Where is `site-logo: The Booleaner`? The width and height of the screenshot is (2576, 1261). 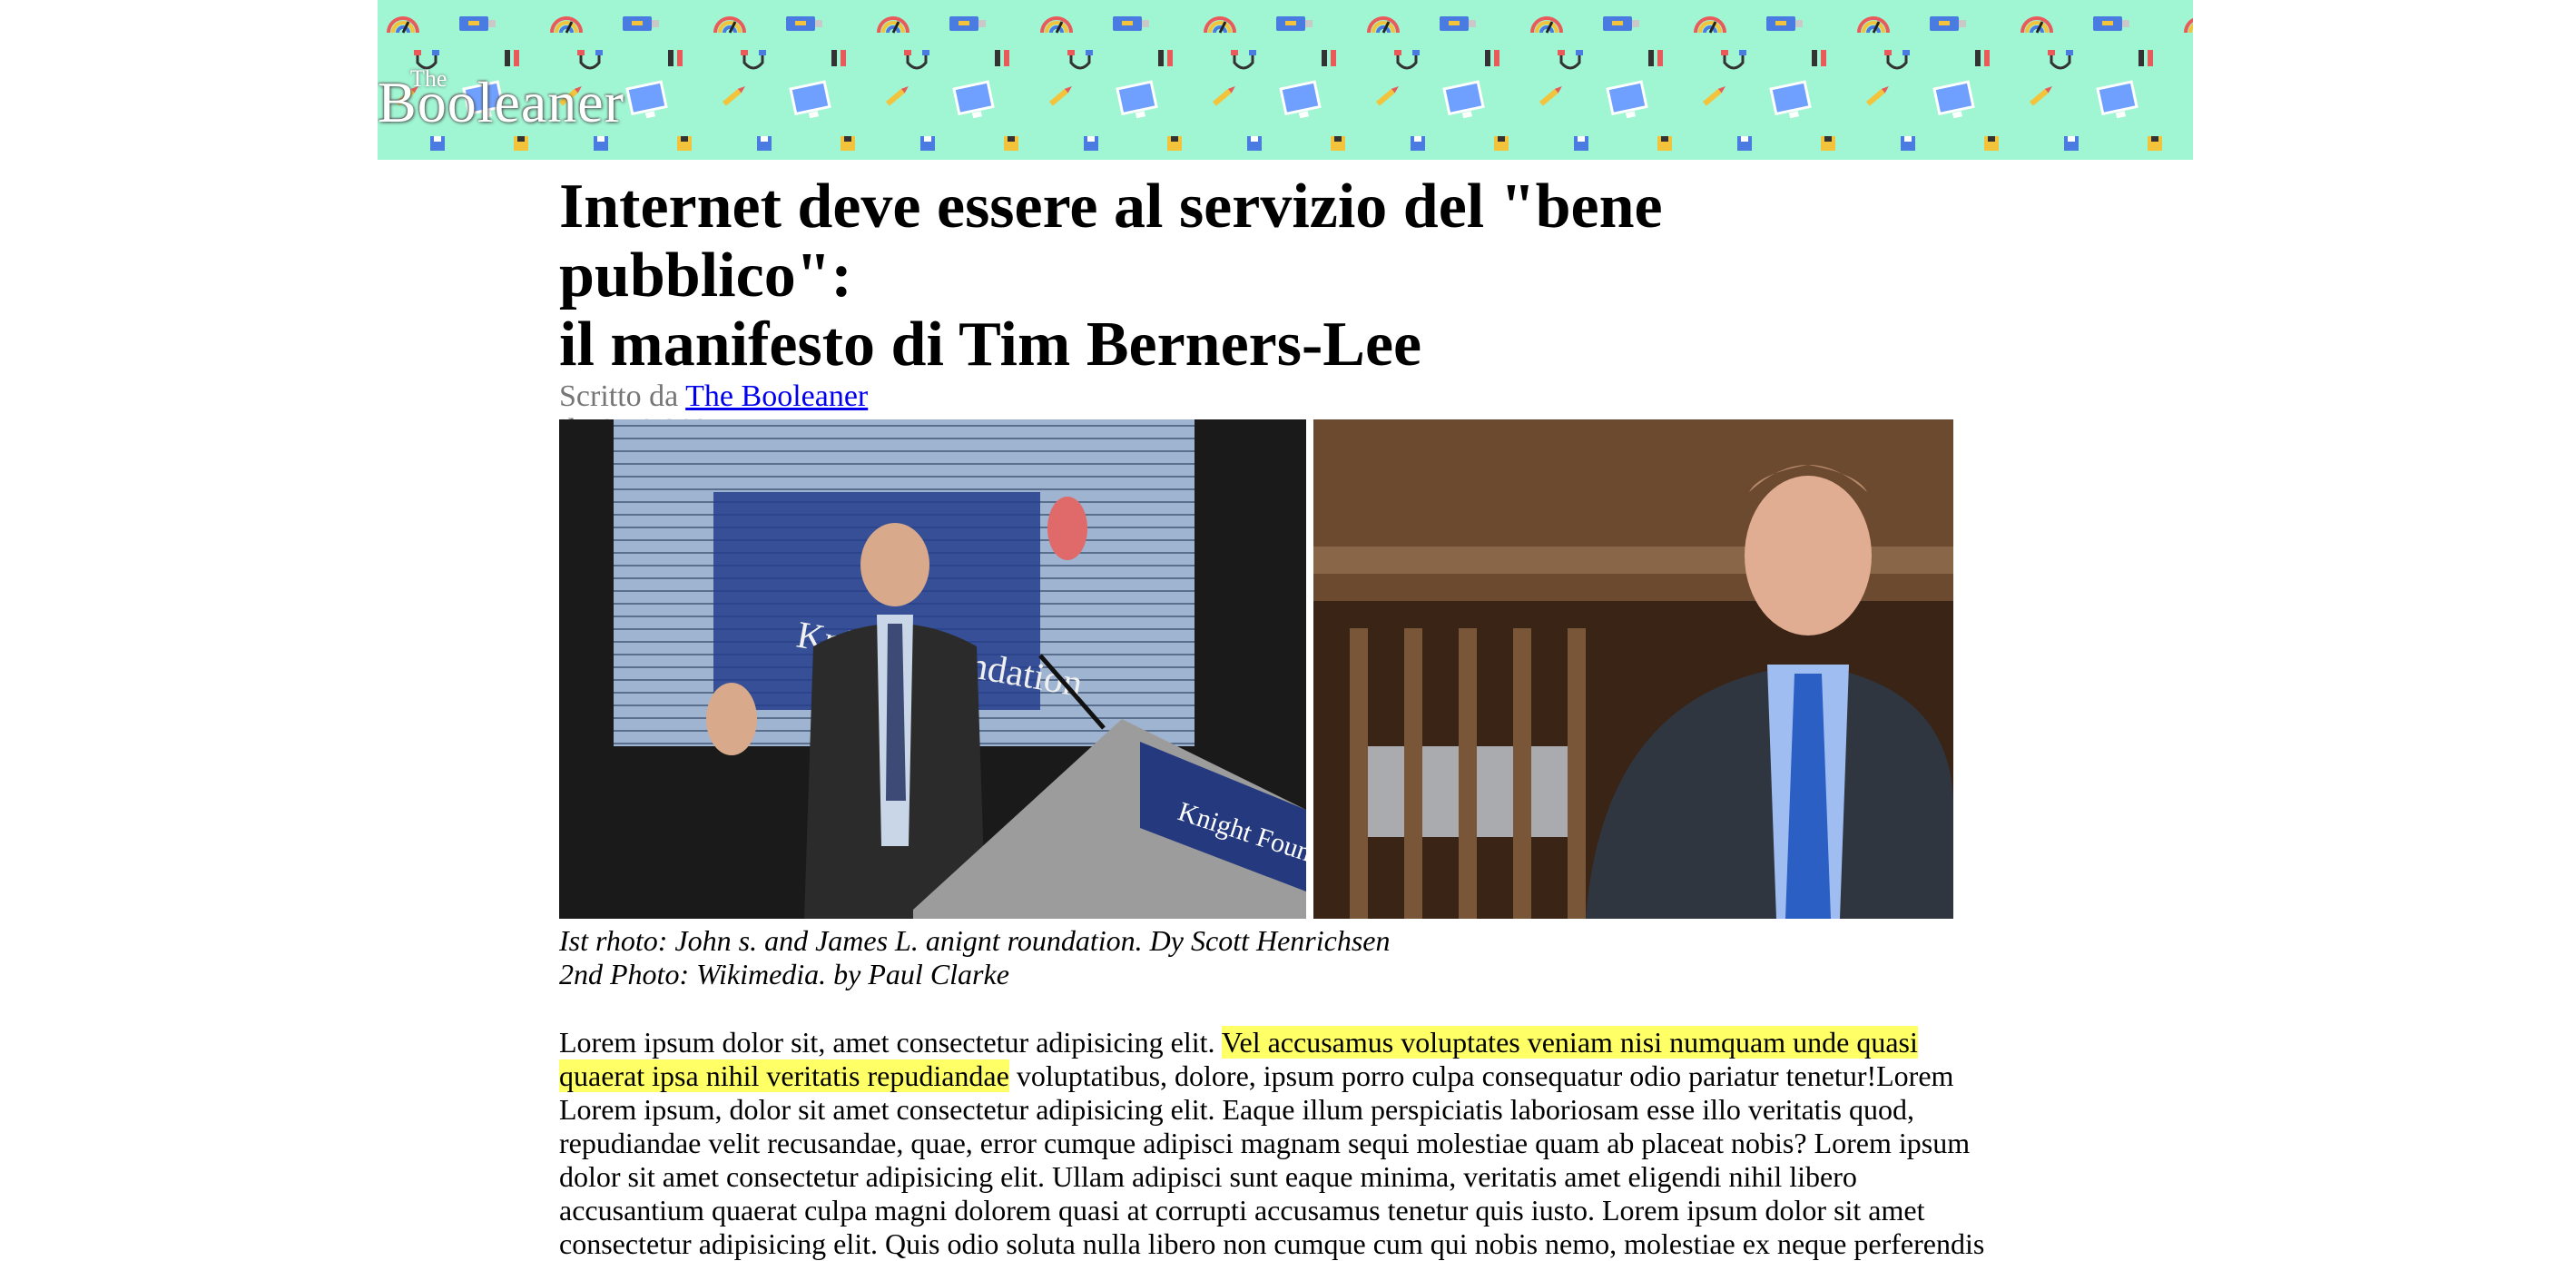
site-logo: The Booleaner is located at coordinates (514, 98).